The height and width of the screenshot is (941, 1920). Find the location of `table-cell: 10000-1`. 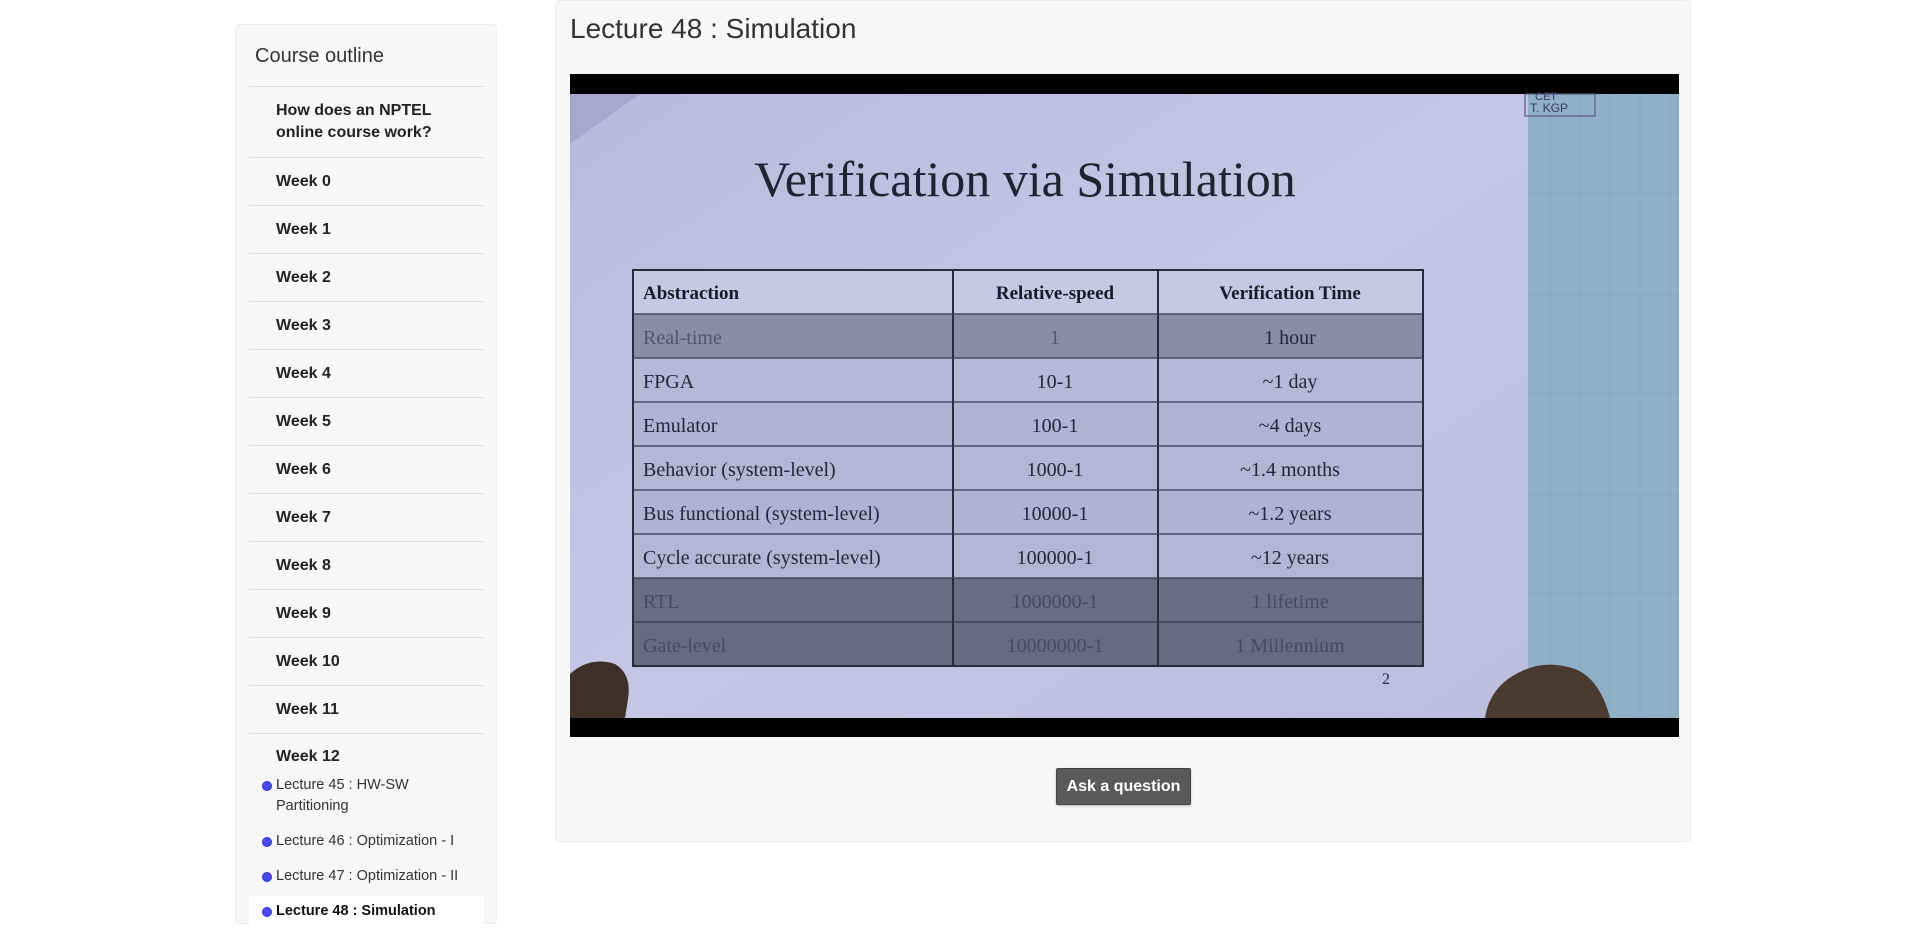

table-cell: 10000-1 is located at coordinates (1055, 514).